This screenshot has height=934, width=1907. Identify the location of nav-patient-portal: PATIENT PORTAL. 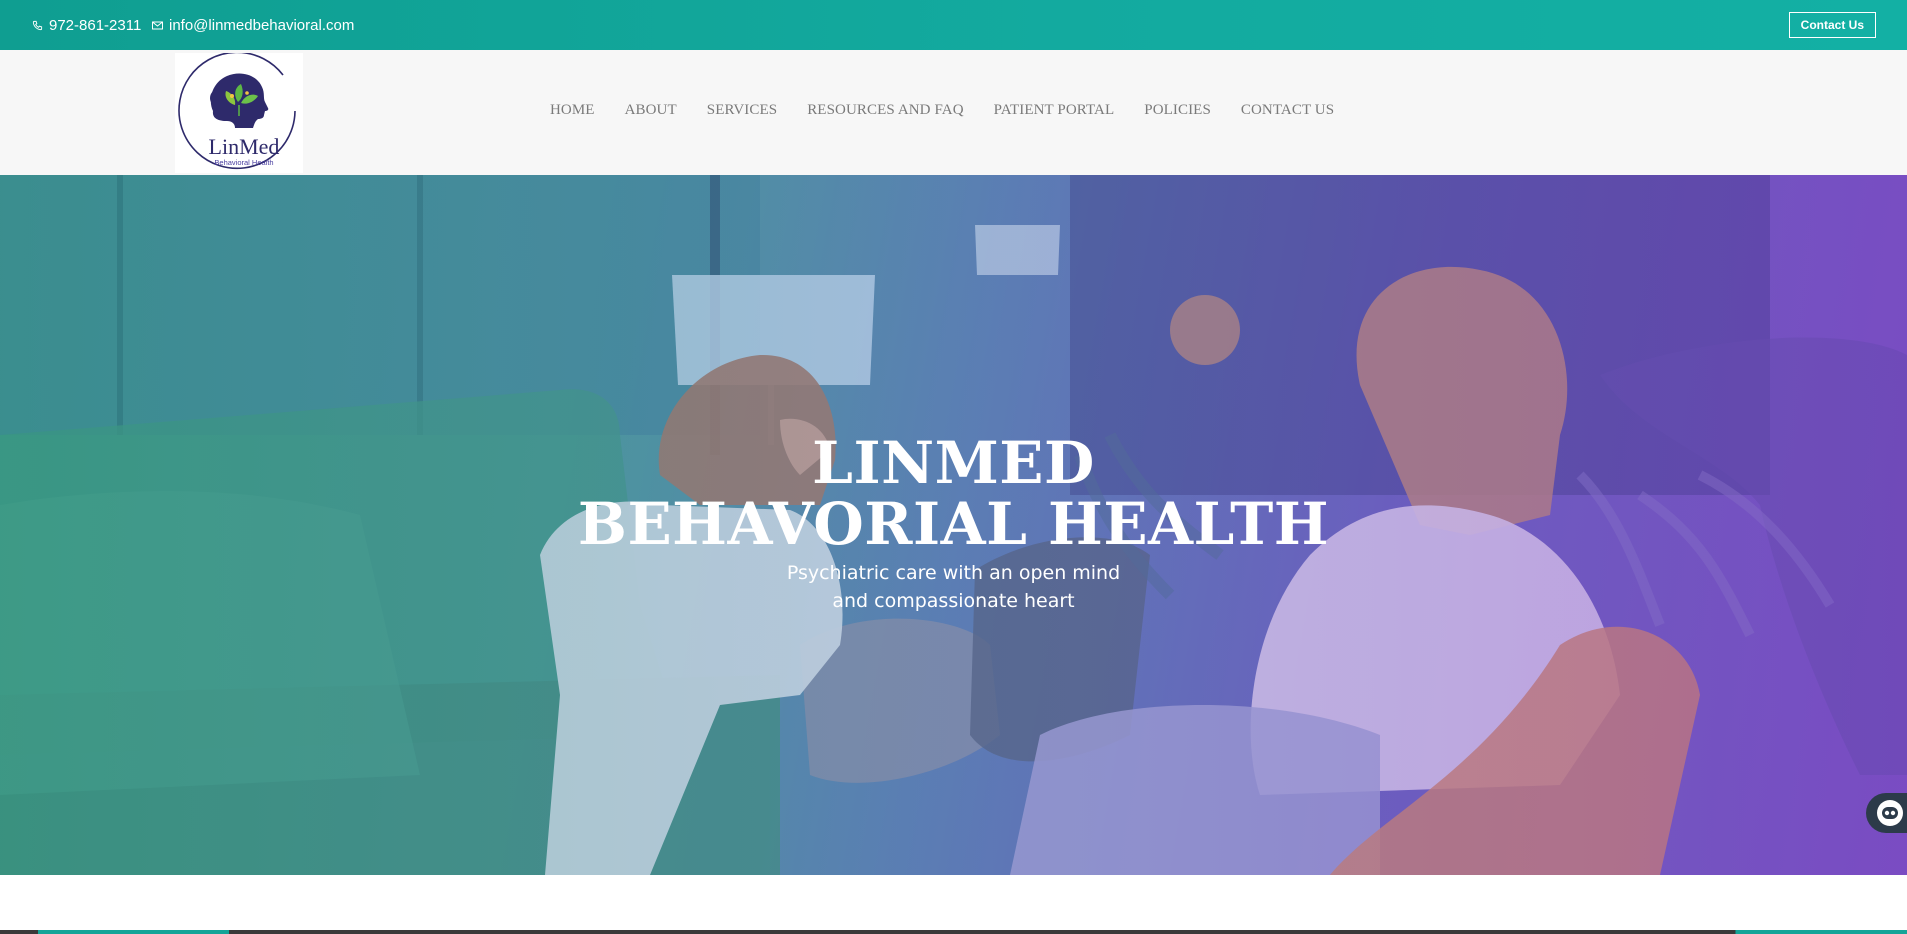
(1054, 110).